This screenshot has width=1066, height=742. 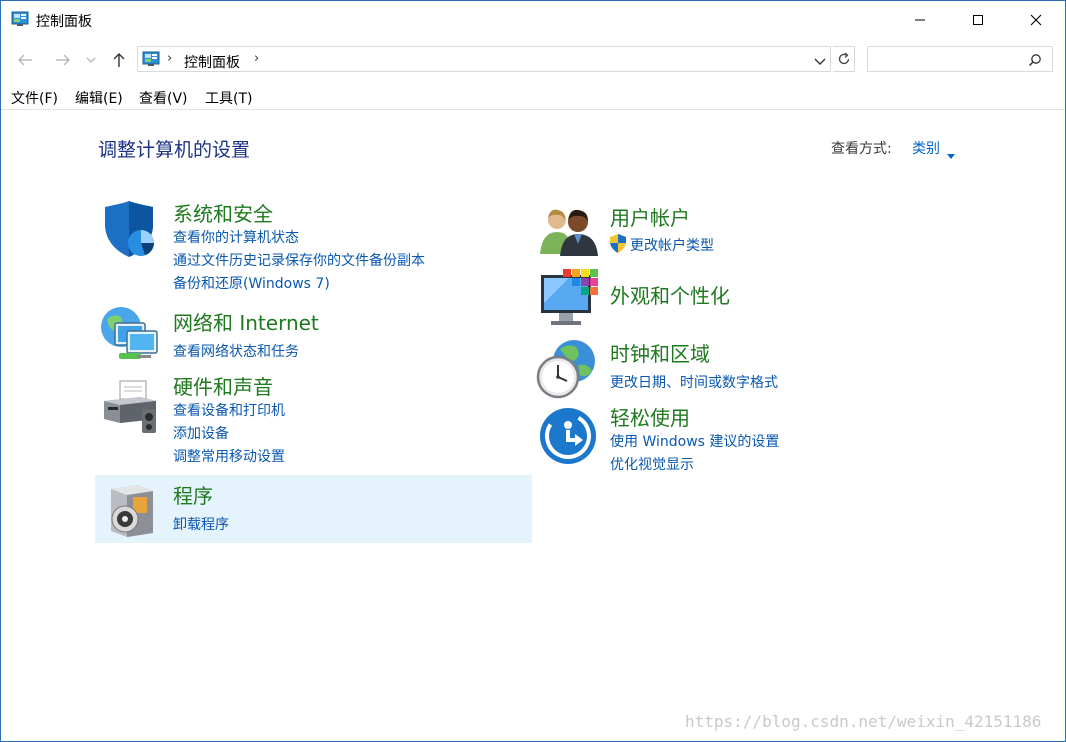 I want to click on up-button, so click(x=119, y=60).